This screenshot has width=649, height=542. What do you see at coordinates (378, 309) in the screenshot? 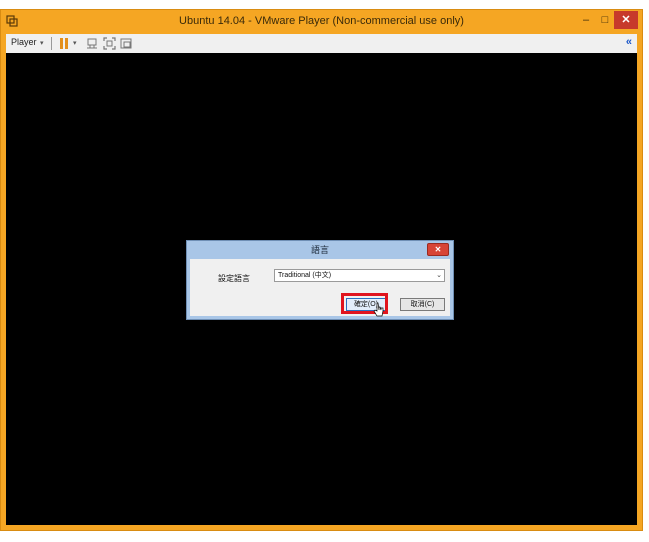
I see `mouse-cursor-icon` at bounding box center [378, 309].